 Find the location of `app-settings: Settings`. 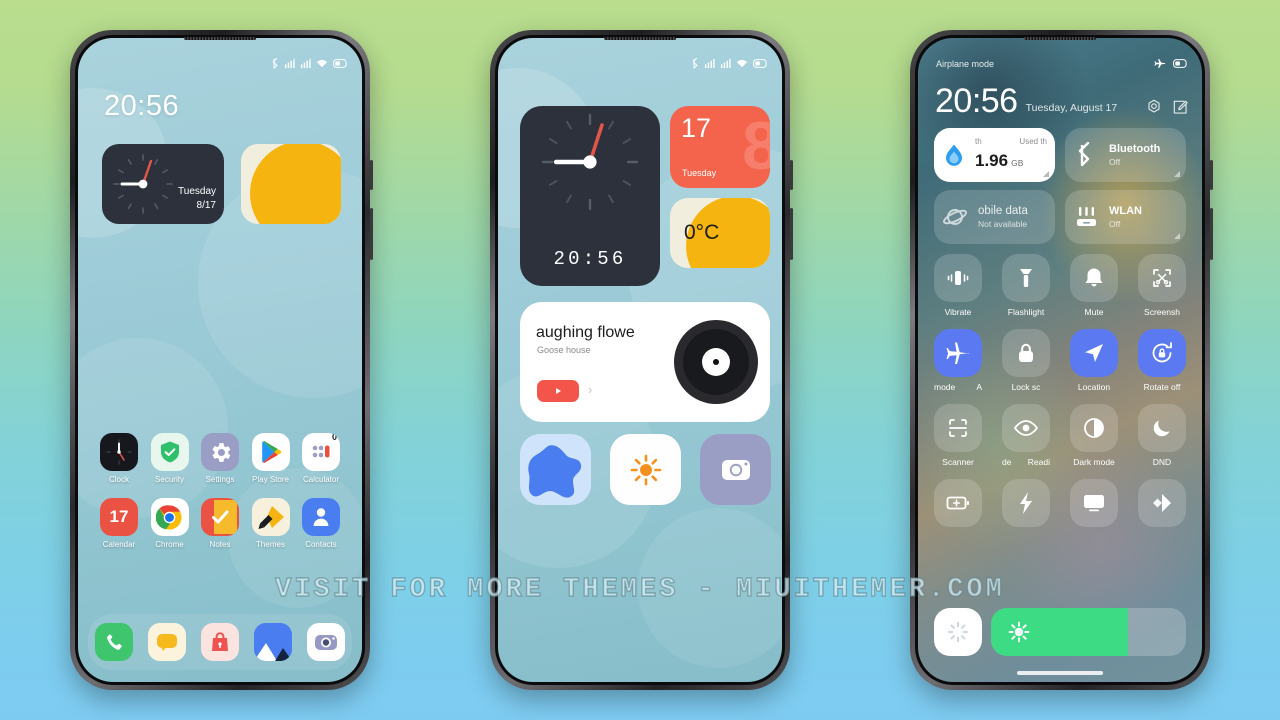

app-settings: Settings is located at coordinates (220, 458).